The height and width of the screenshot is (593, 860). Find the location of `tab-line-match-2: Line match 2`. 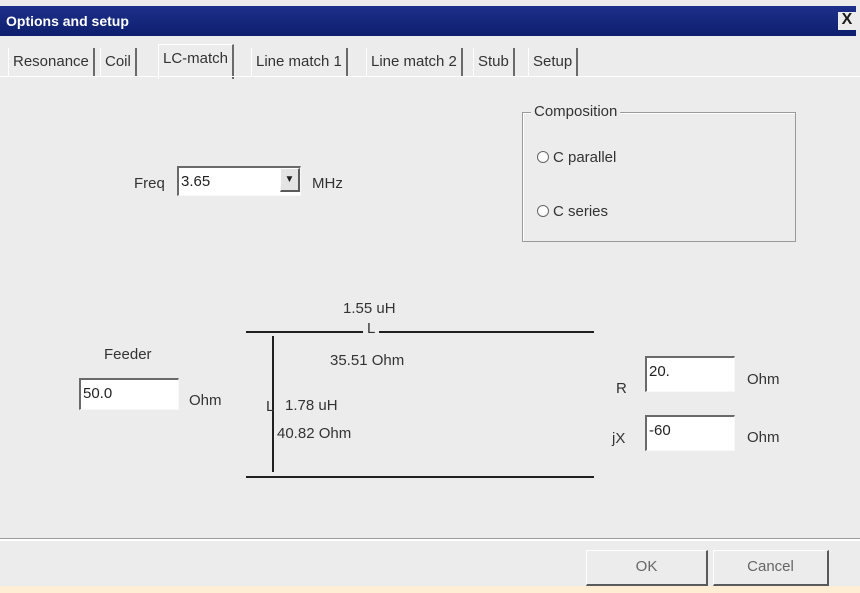

tab-line-match-2: Line match 2 is located at coordinates (414, 62).